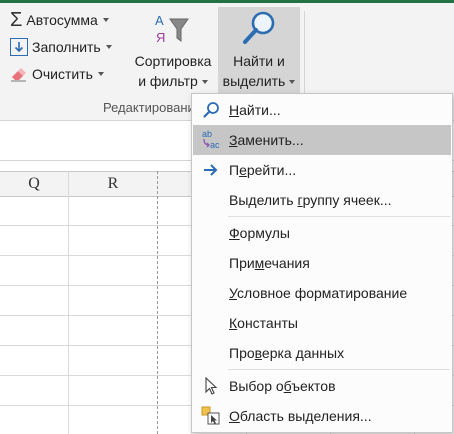 The width and height of the screenshot is (454, 434). What do you see at coordinates (159, 20) in the screenshot?
I see `svg-text: А` at bounding box center [159, 20].